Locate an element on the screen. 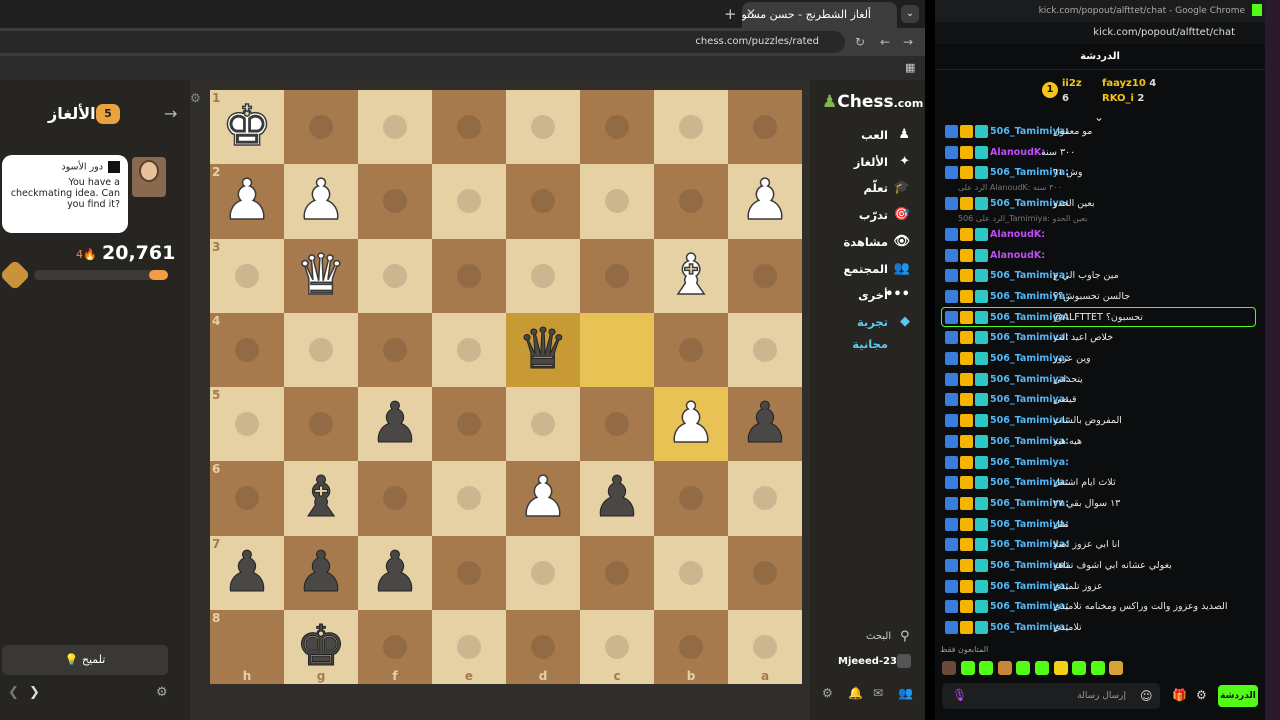 This screenshot has height=720, width=1280. white-king-icon: ♚ is located at coordinates (247, 127).